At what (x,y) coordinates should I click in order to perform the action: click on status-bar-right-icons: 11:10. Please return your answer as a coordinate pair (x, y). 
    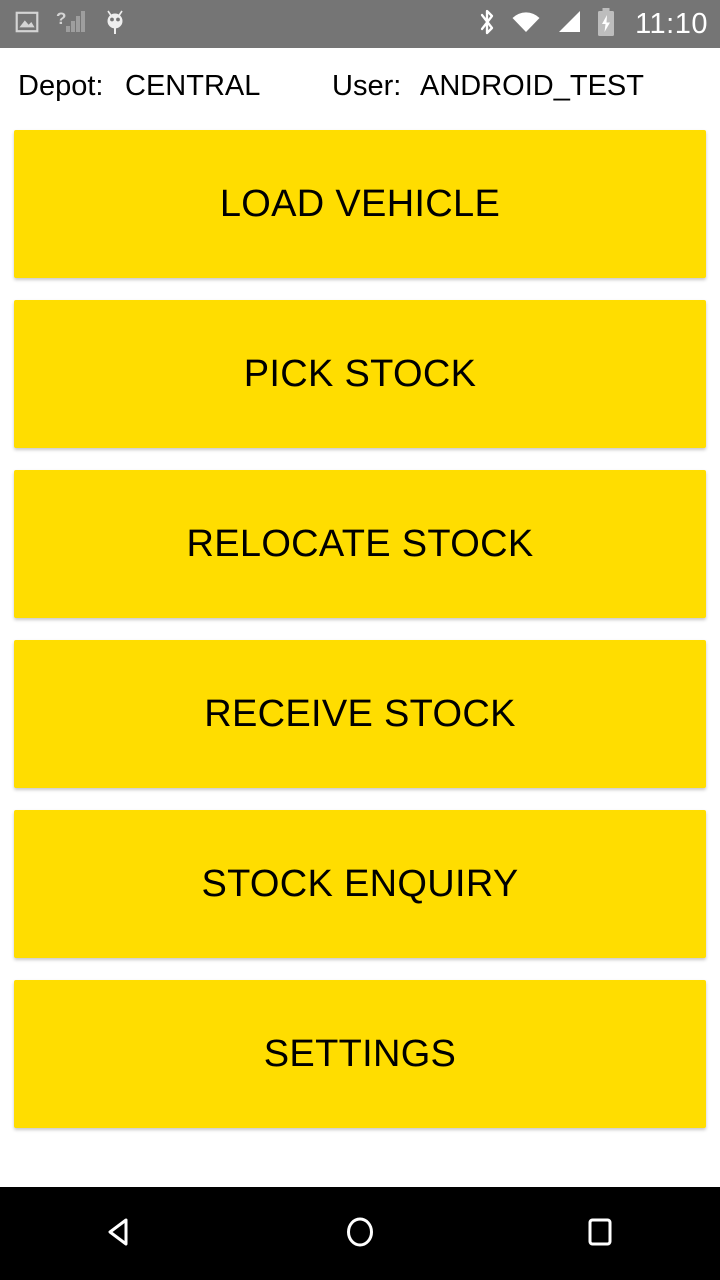
    Looking at the image, I should click on (592, 24).